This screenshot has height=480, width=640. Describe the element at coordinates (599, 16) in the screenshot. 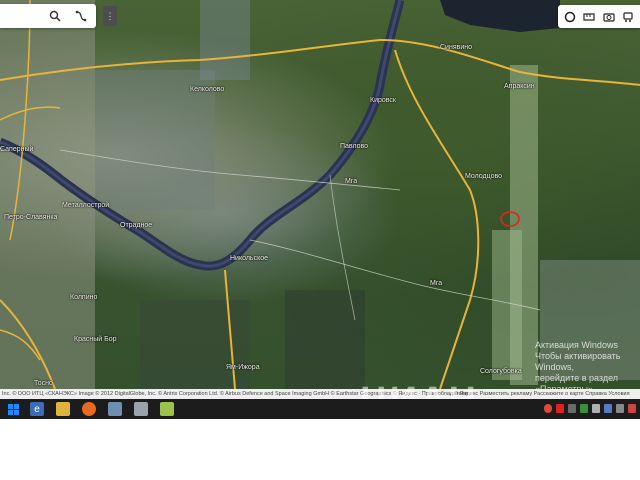

I see `map-controls` at that location.